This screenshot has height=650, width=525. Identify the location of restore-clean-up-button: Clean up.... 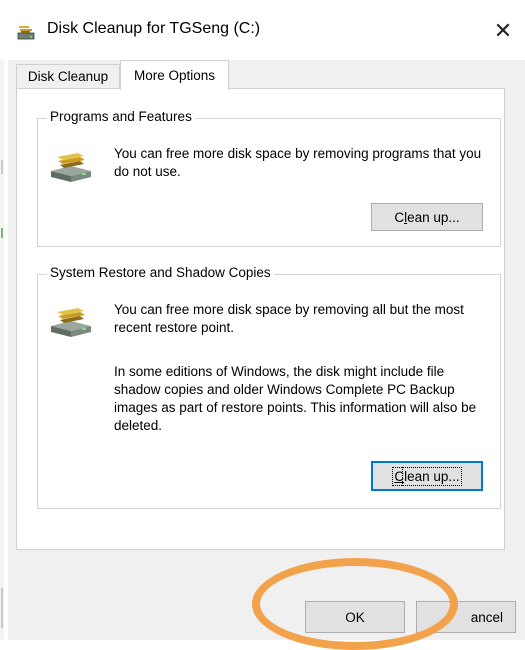
(427, 476).